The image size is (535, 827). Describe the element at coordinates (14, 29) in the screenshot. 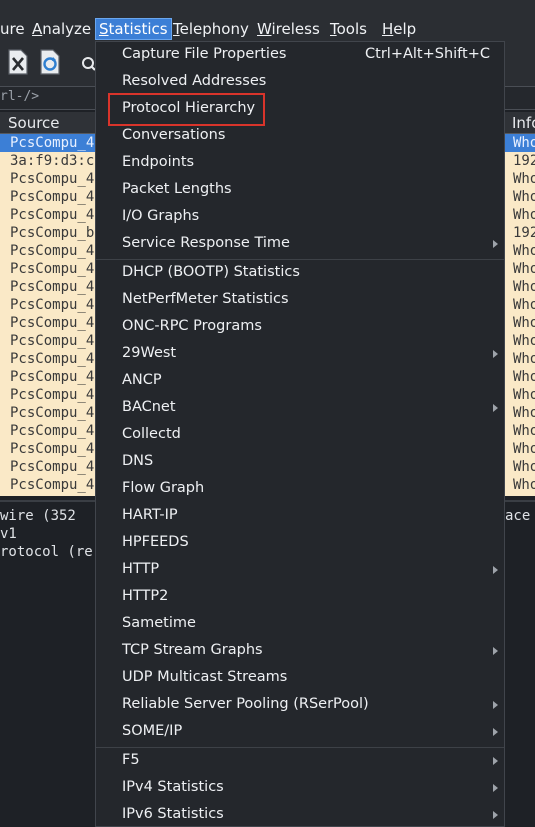

I see `menu-capture: ure` at that location.